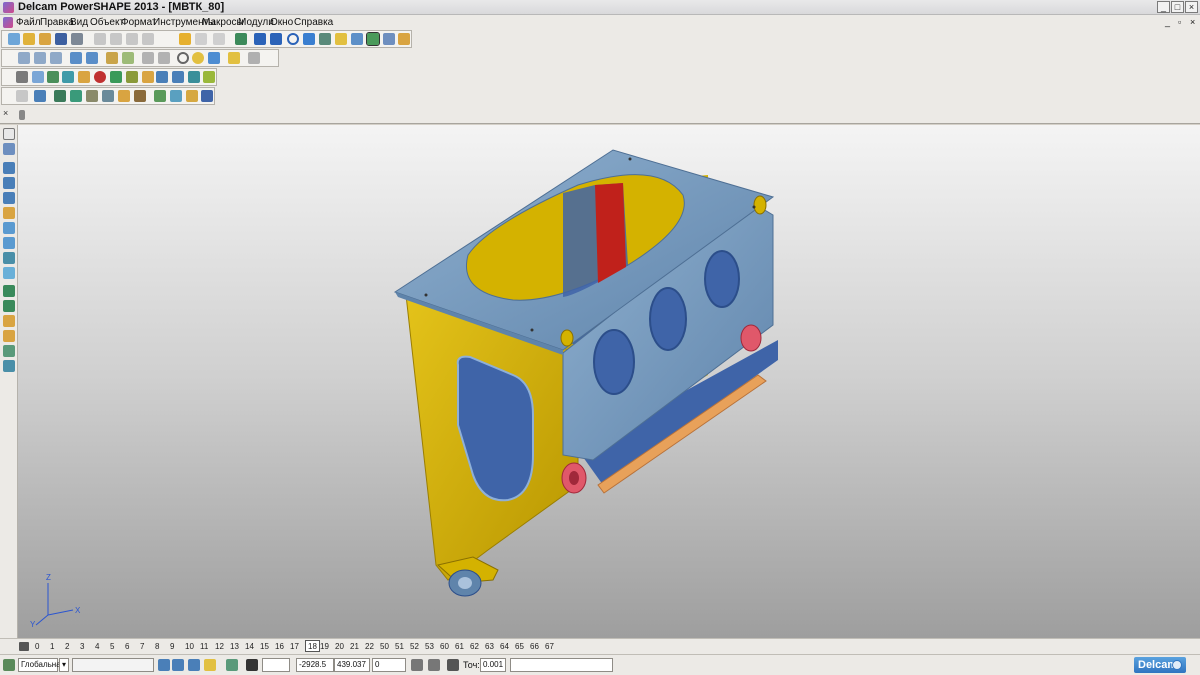 The image size is (1200, 675). Describe the element at coordinates (214, 58) in the screenshot. I see `shaded-wire-icon` at that location.